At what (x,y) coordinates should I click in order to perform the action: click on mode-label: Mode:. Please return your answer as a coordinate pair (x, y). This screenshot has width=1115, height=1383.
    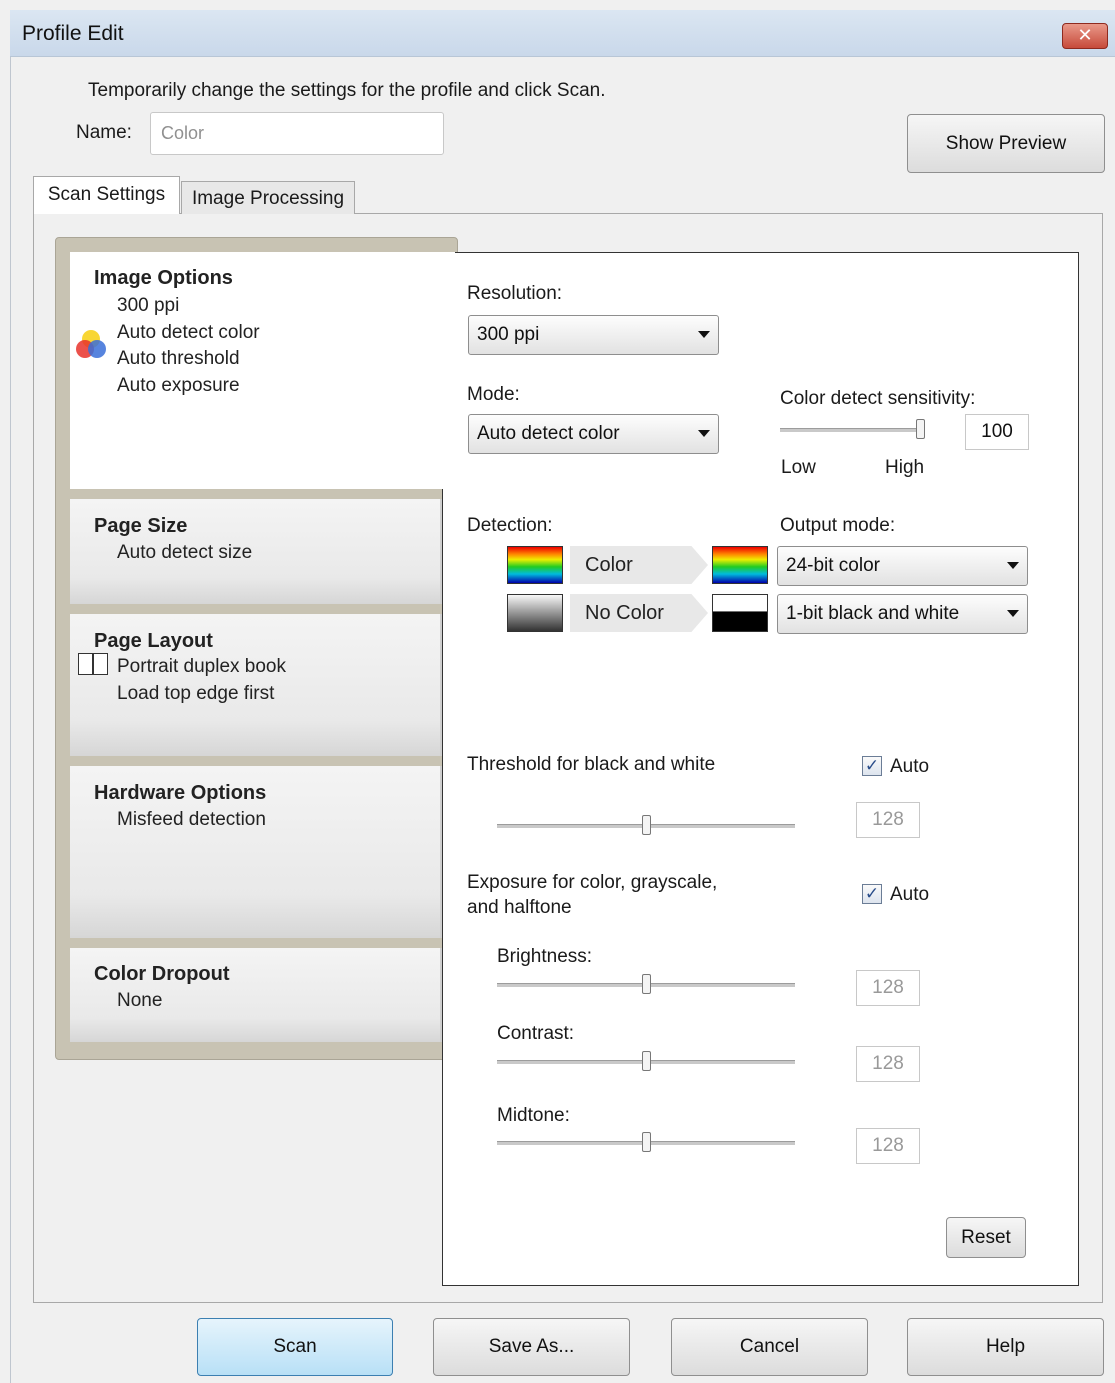
    Looking at the image, I should click on (493, 394).